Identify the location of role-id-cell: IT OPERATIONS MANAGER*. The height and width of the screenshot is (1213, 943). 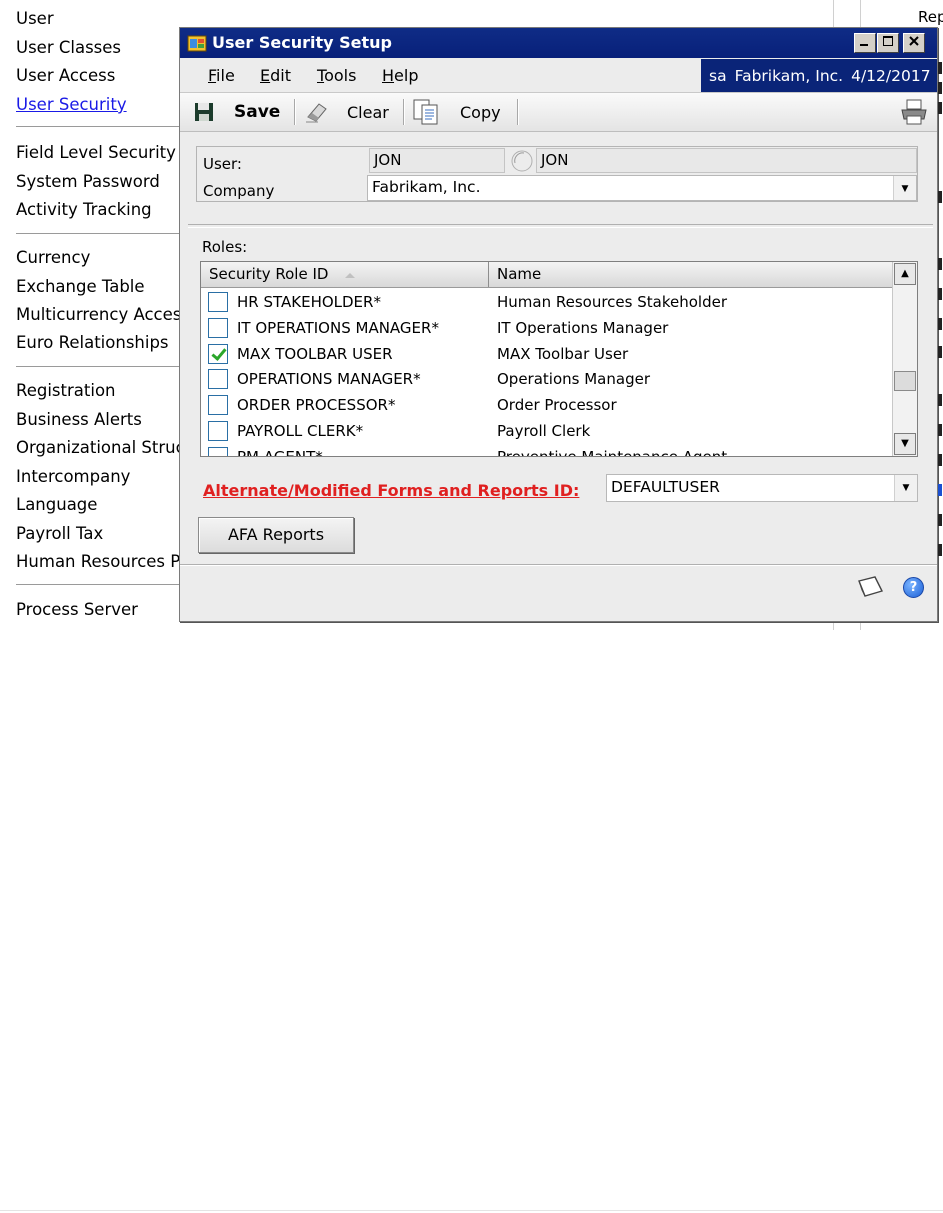
(338, 327).